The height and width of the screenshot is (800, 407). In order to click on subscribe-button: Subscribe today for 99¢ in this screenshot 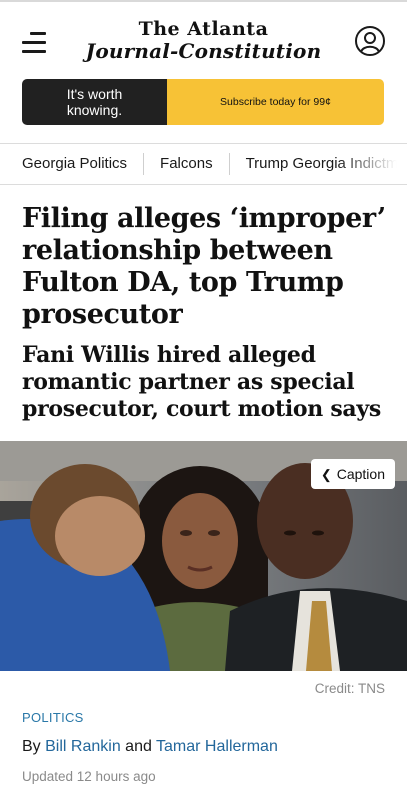, I will do `click(275, 102)`.